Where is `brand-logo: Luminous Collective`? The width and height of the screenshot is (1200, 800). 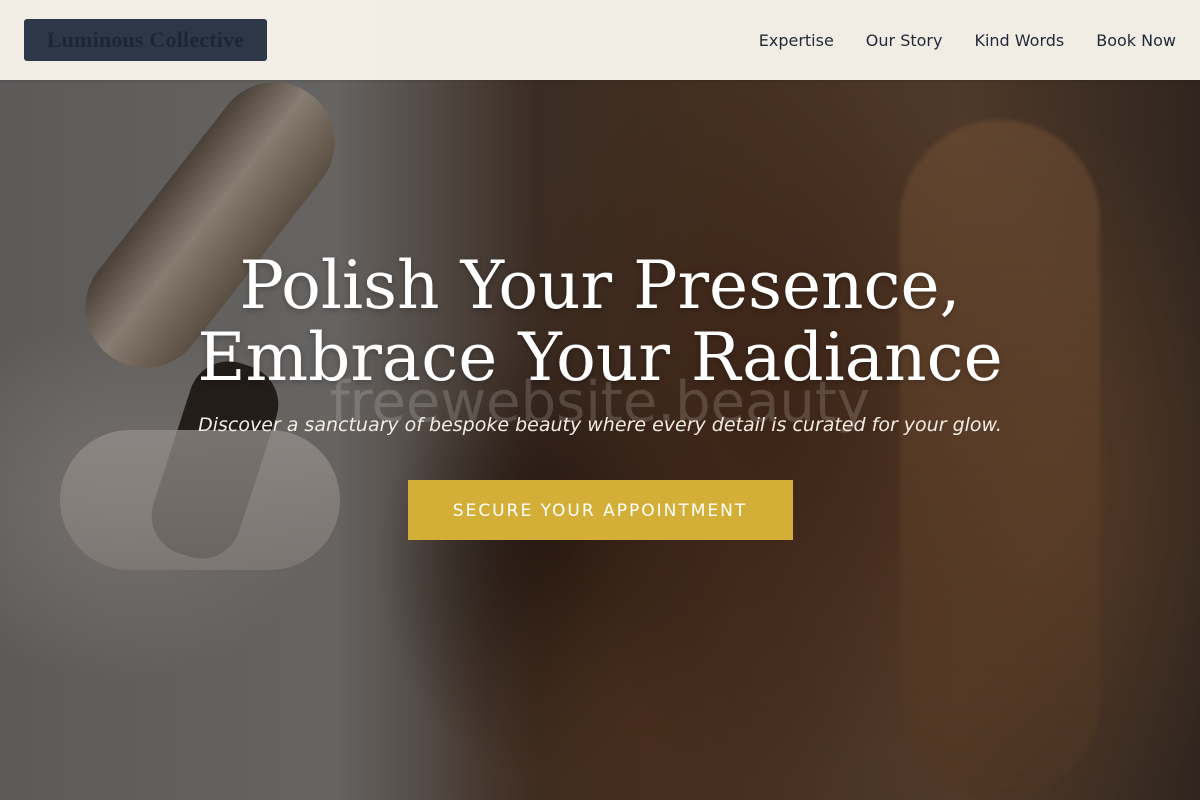 brand-logo: Luminous Collective is located at coordinates (145, 40).